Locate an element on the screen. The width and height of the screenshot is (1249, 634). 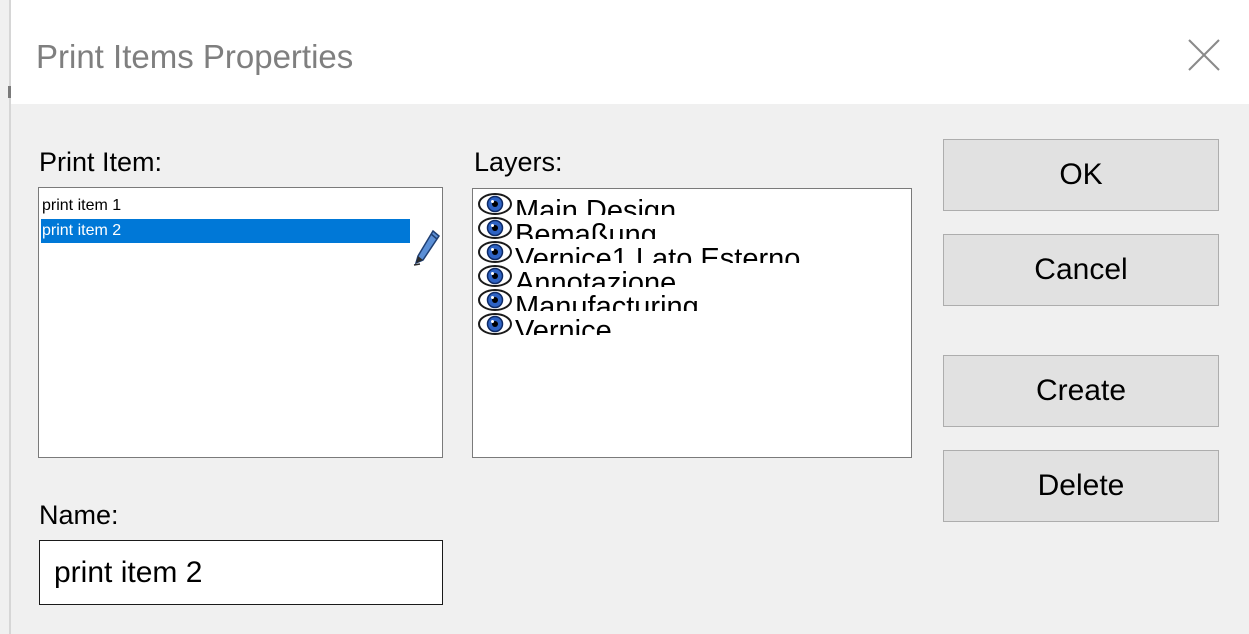
print-item-text: print item 2 is located at coordinates (82, 230).